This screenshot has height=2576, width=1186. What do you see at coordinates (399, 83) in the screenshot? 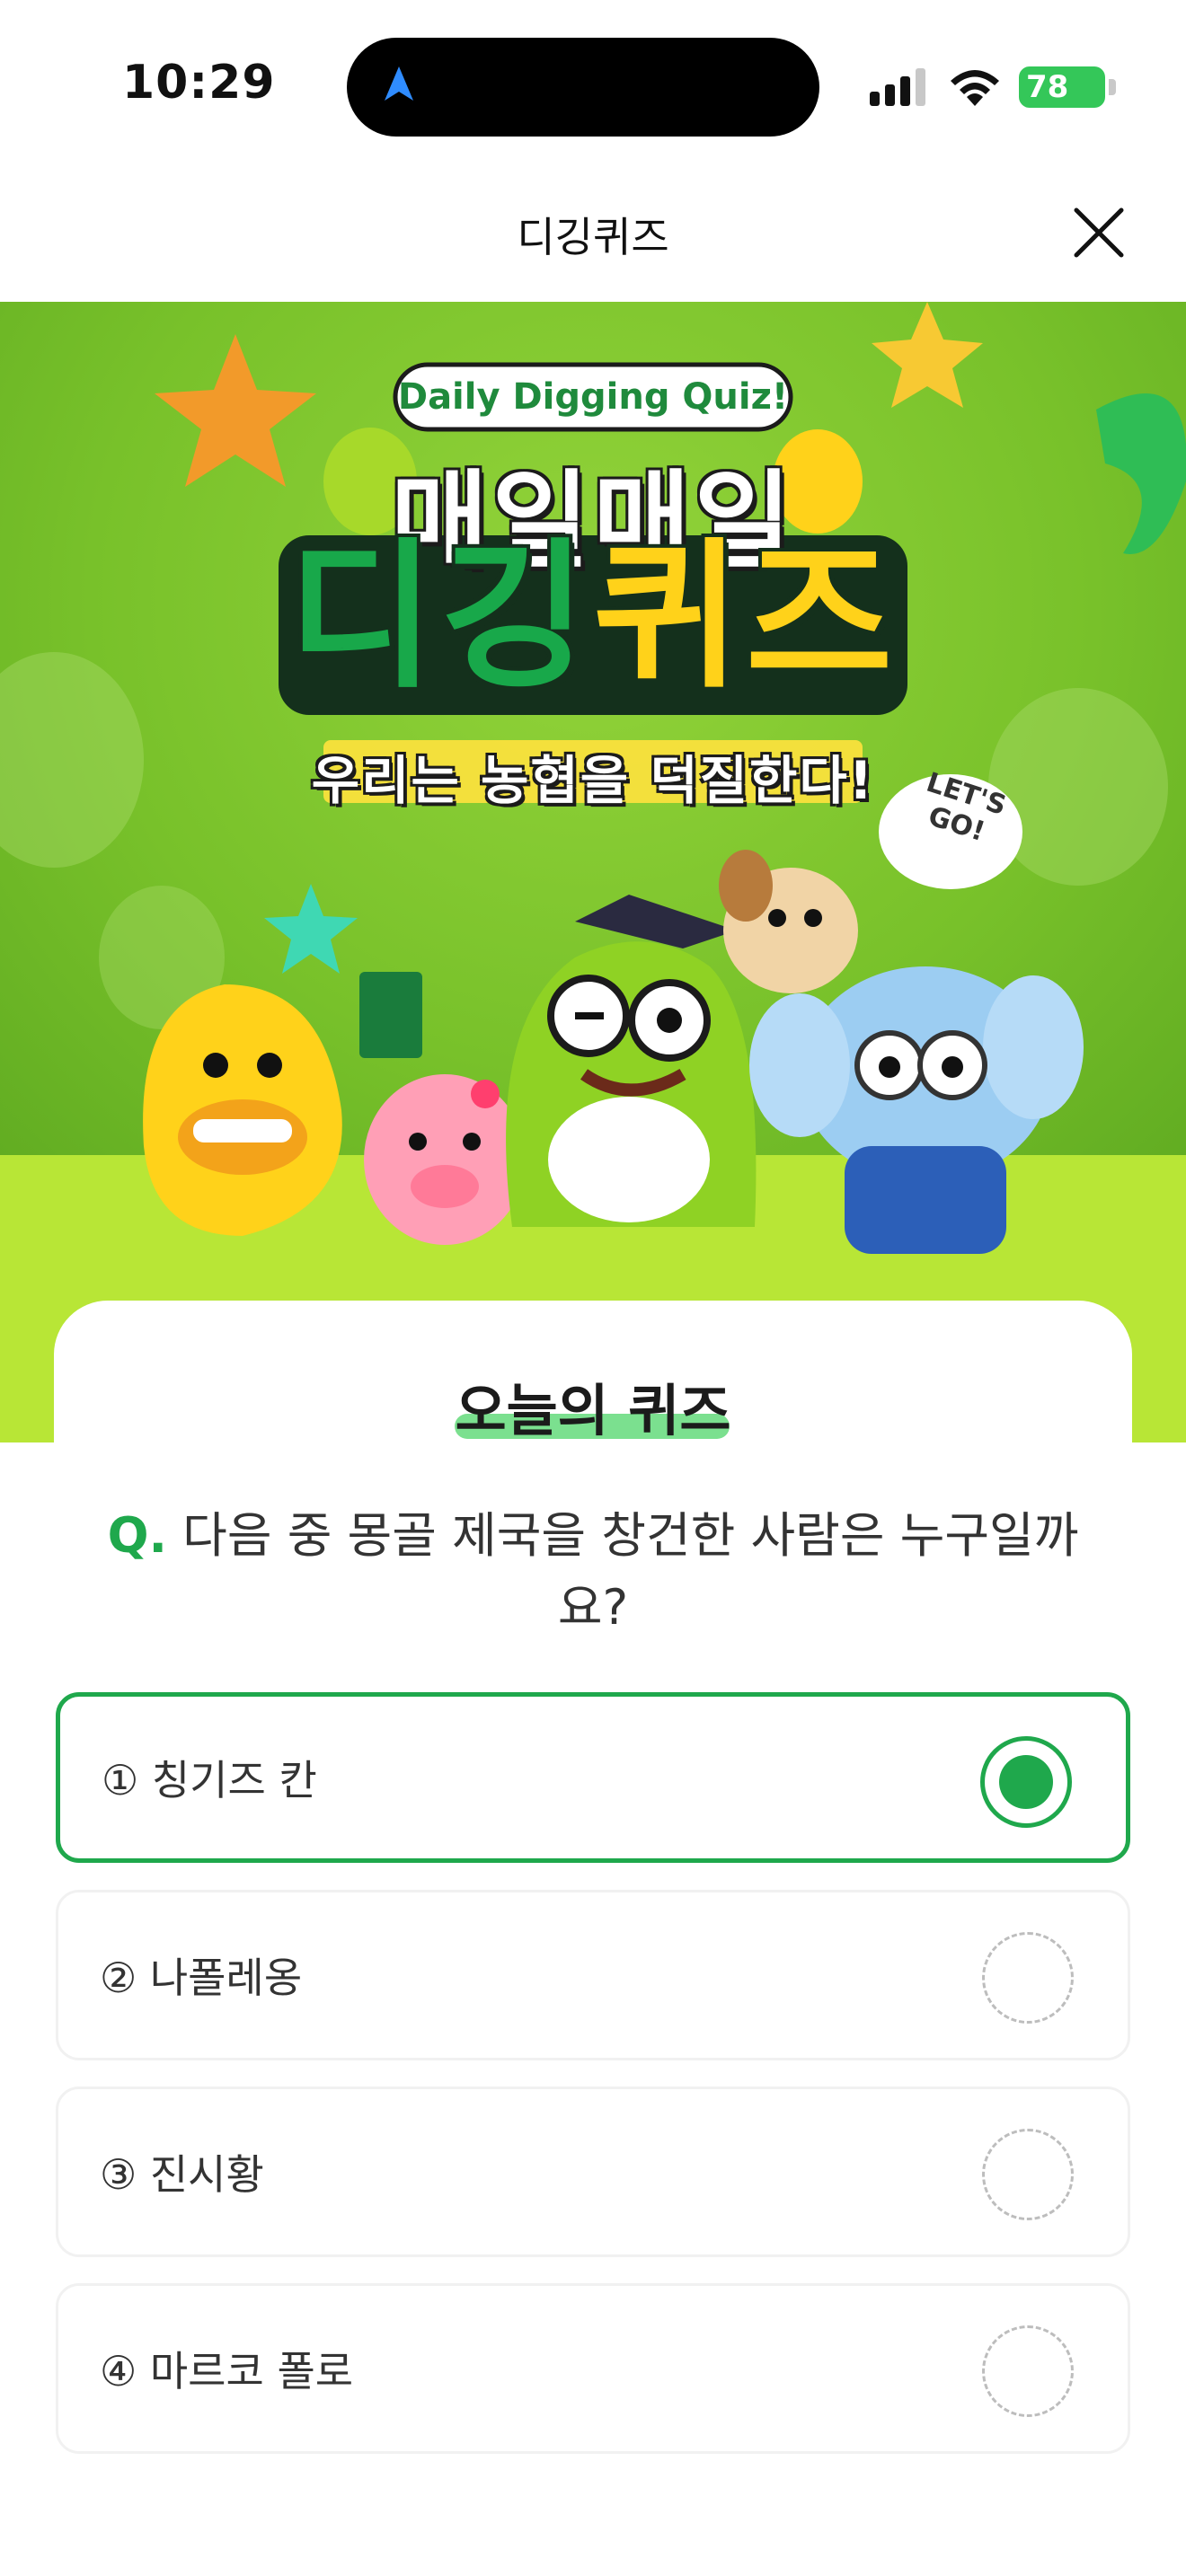
I see `location-arrow-icon` at bounding box center [399, 83].